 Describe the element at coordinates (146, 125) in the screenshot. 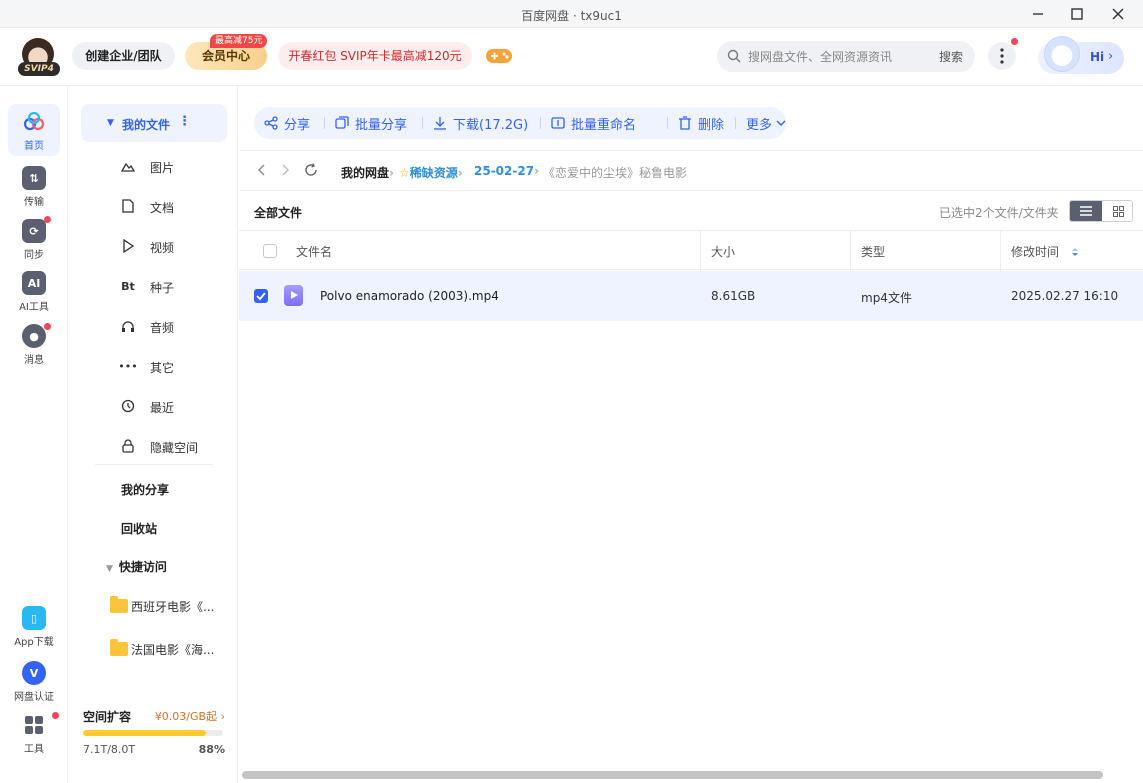

I see `sidebar-item-label: 我的文件` at that location.